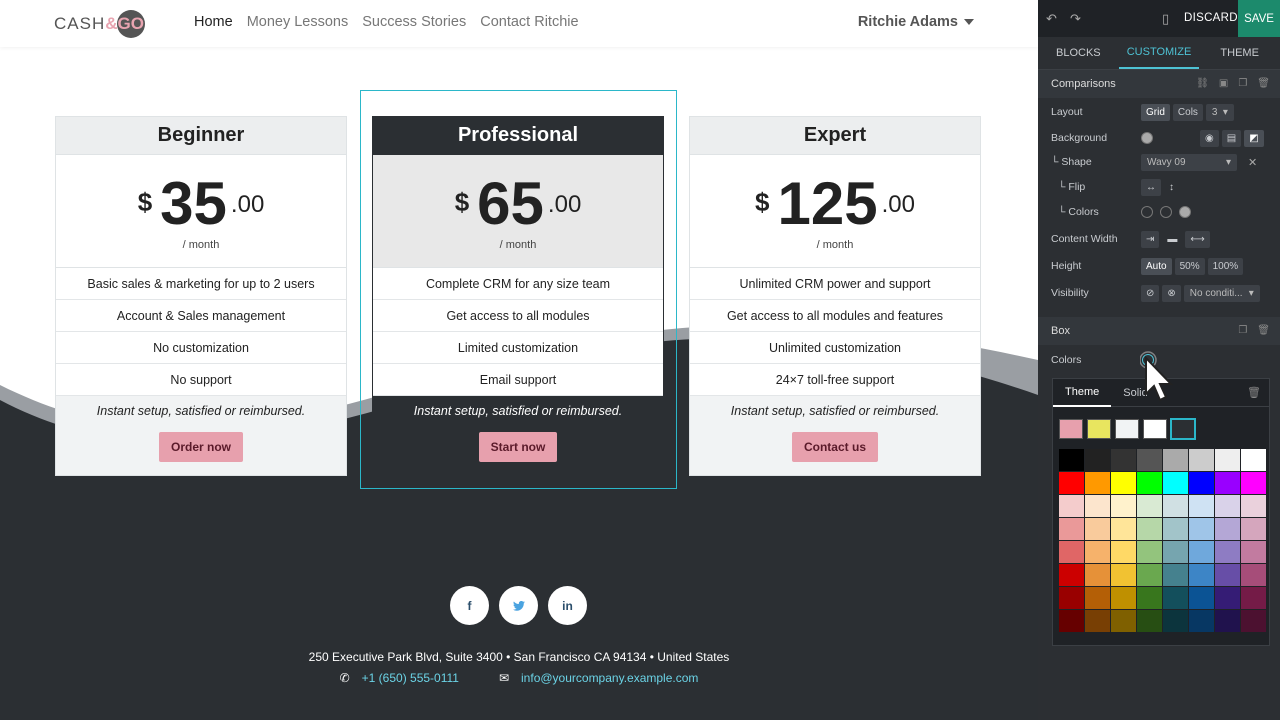  What do you see at coordinates (1221, 293) in the screenshot?
I see `visibility-select: No conditi... ▾` at bounding box center [1221, 293].